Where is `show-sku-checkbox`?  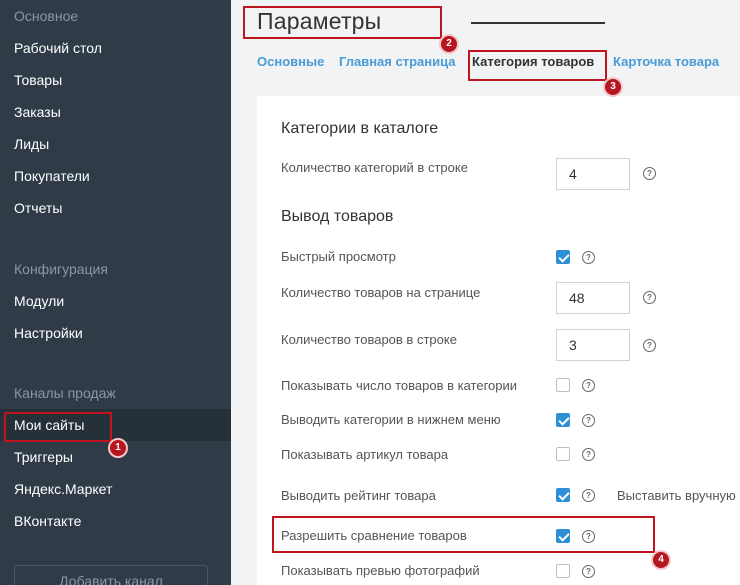 show-sku-checkbox is located at coordinates (563, 454).